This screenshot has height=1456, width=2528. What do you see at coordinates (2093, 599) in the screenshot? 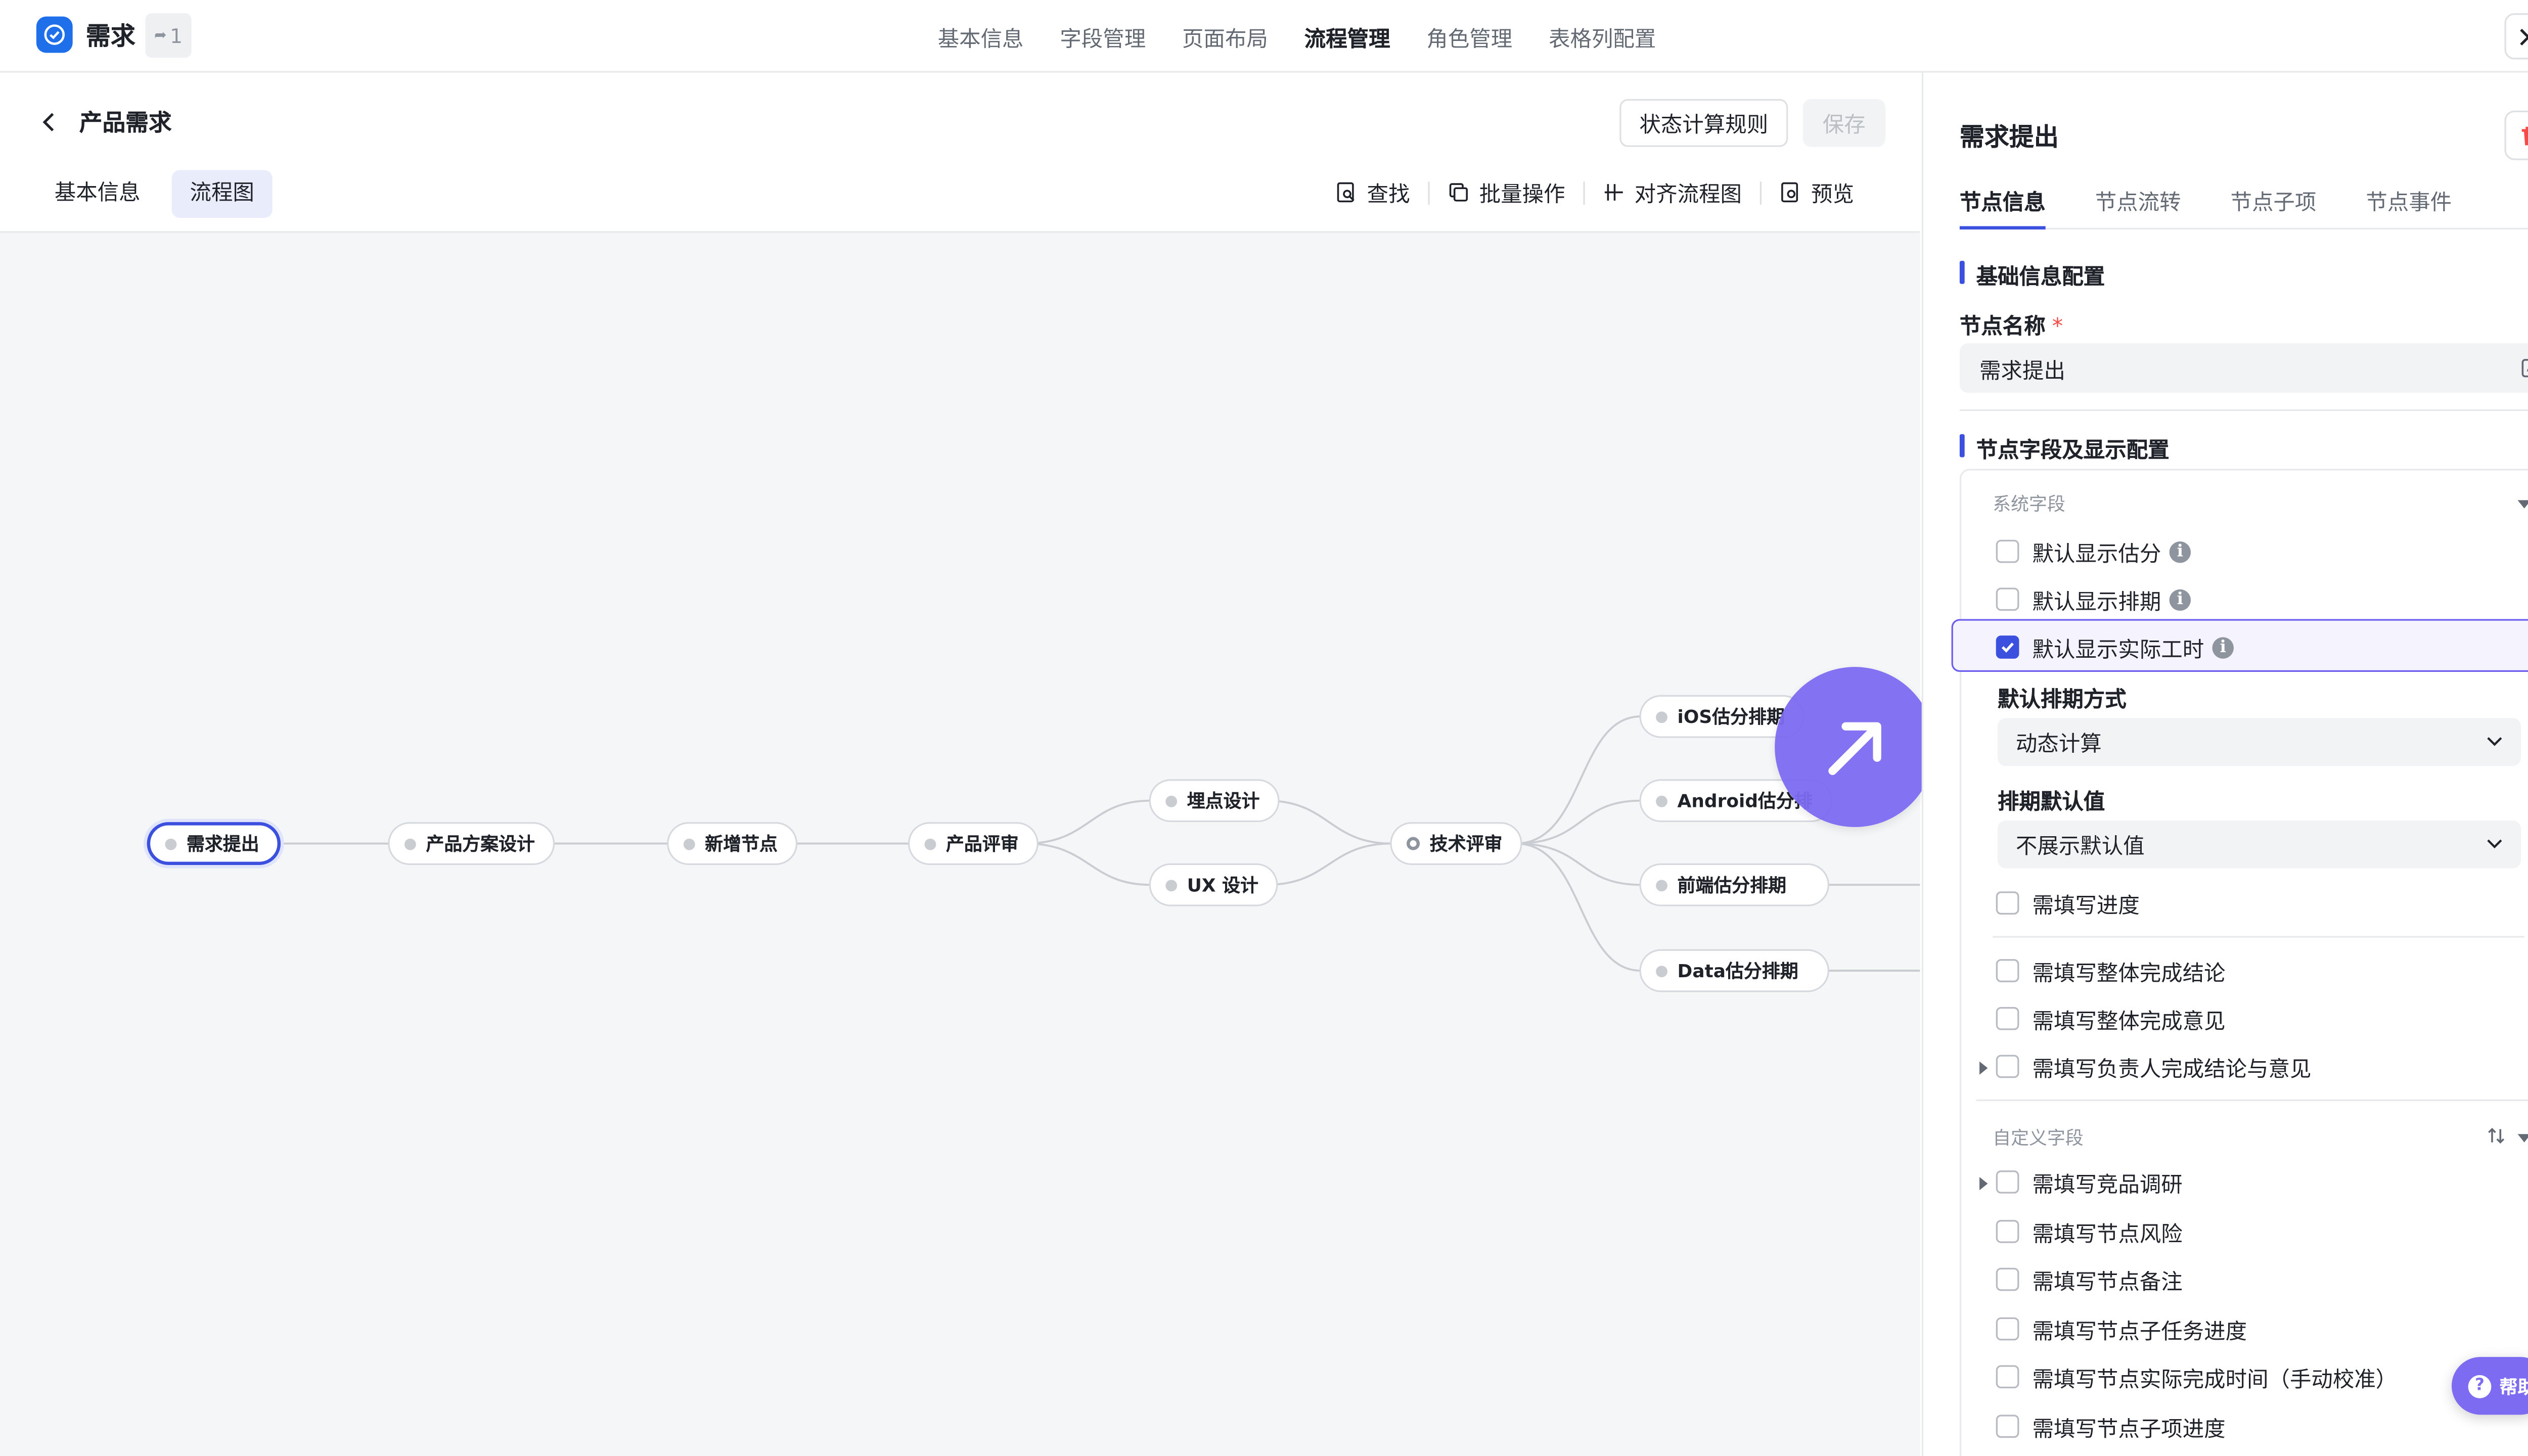
I see `checkbox-show-schedule: 默认显示排期 i` at bounding box center [2093, 599].